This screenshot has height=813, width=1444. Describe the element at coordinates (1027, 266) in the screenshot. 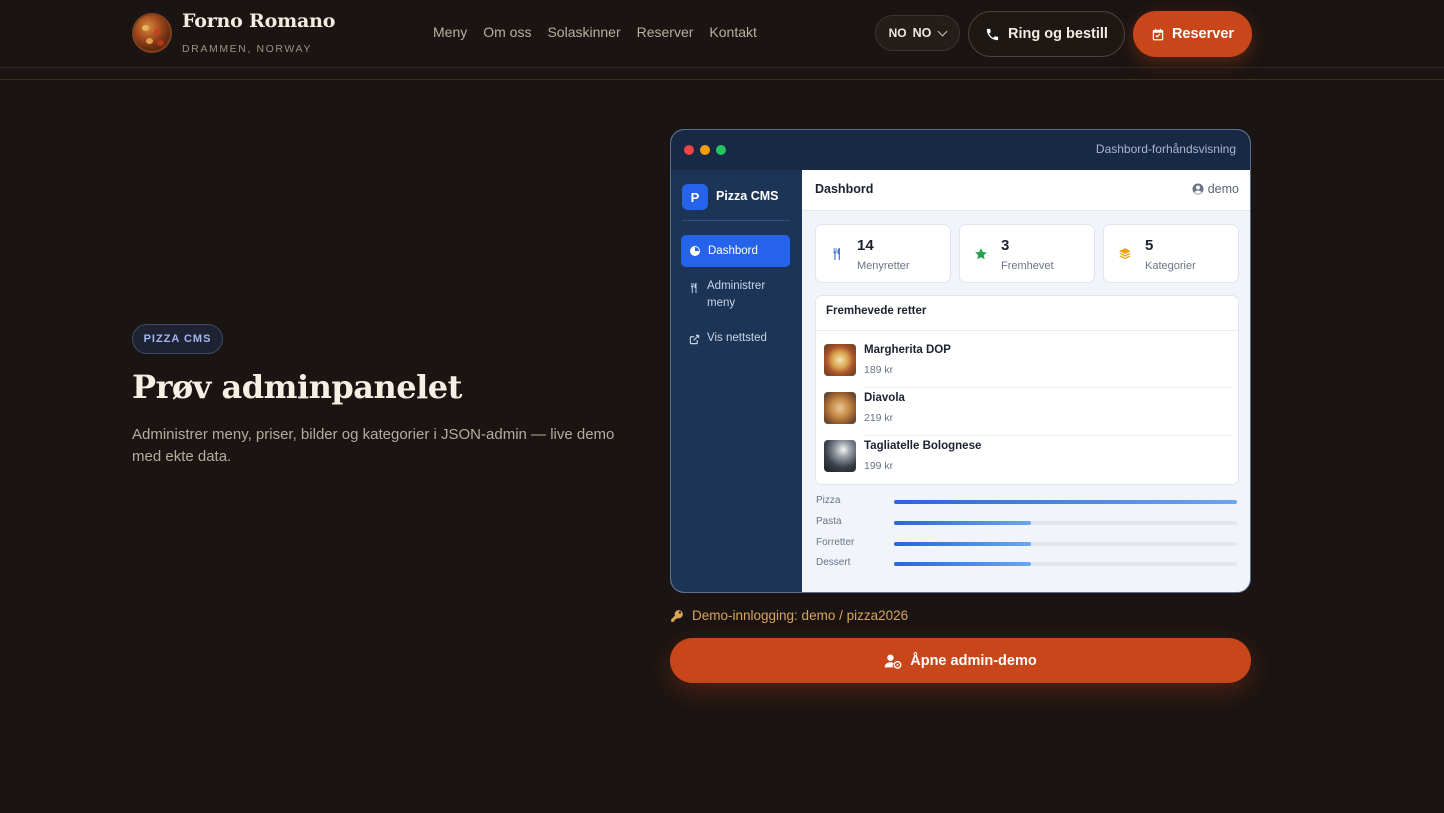

I see `stat-label: Fremhevet` at that location.